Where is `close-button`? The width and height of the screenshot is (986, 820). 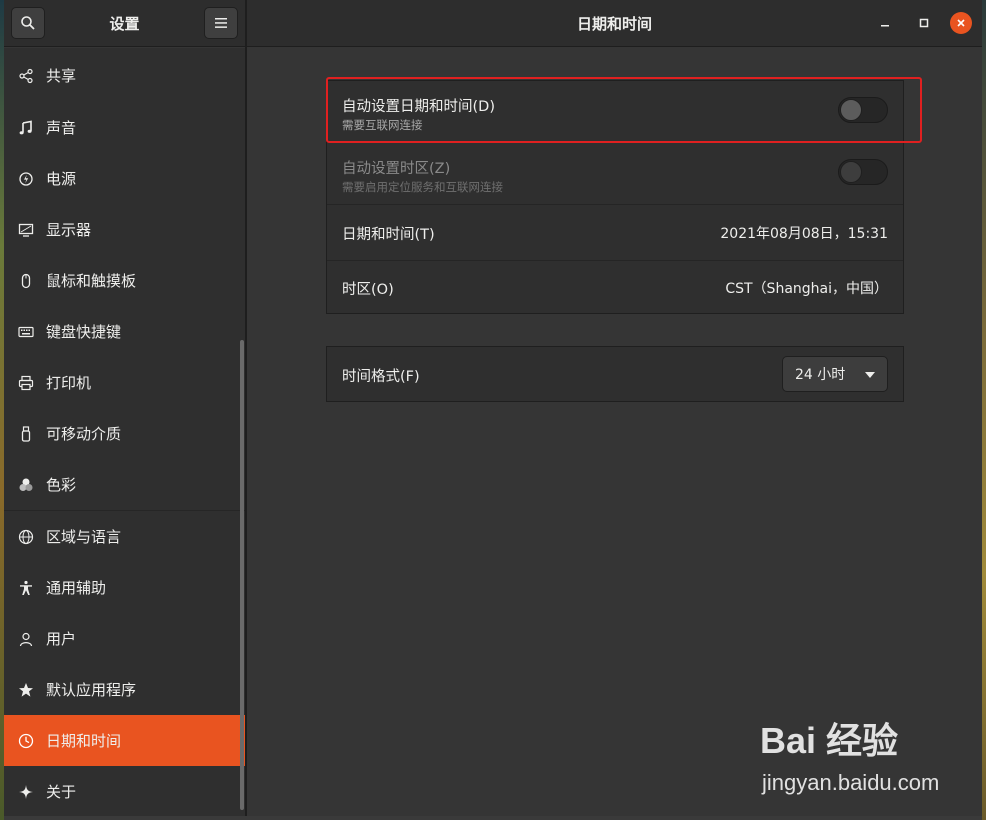 close-button is located at coordinates (961, 23).